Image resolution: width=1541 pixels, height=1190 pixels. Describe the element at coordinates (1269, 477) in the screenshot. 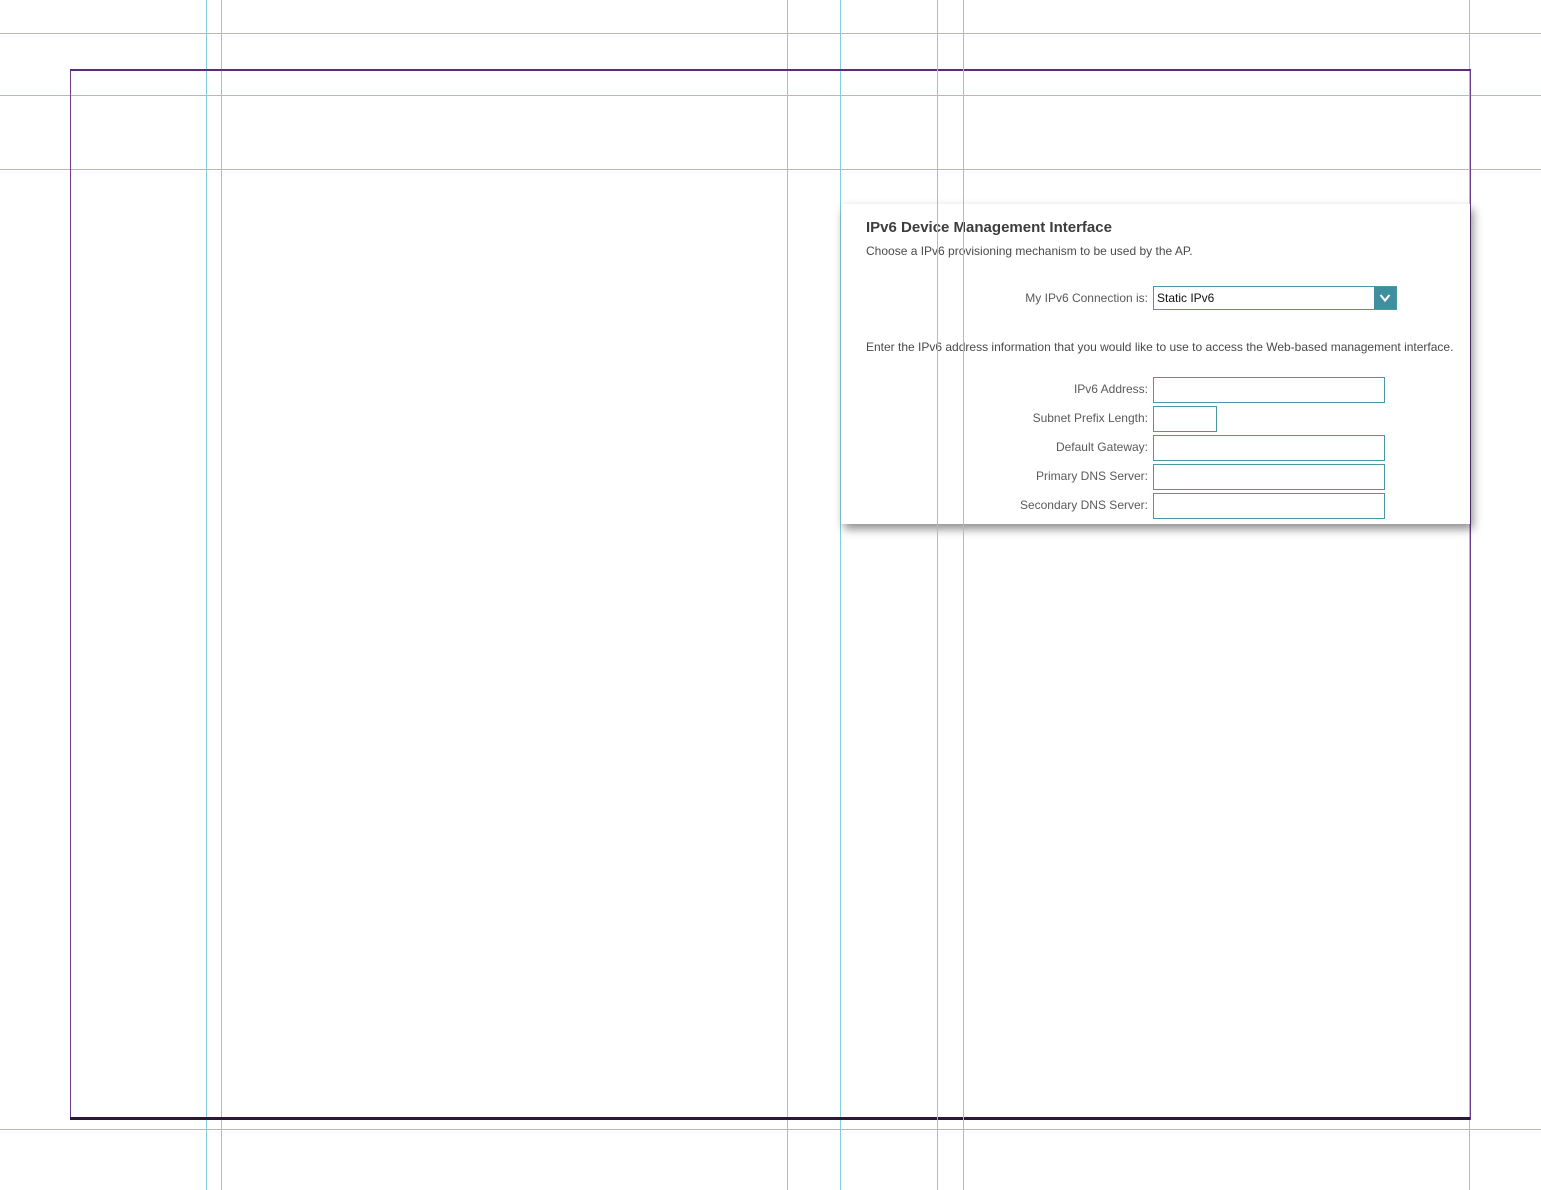

I see `primary-dns-input` at that location.